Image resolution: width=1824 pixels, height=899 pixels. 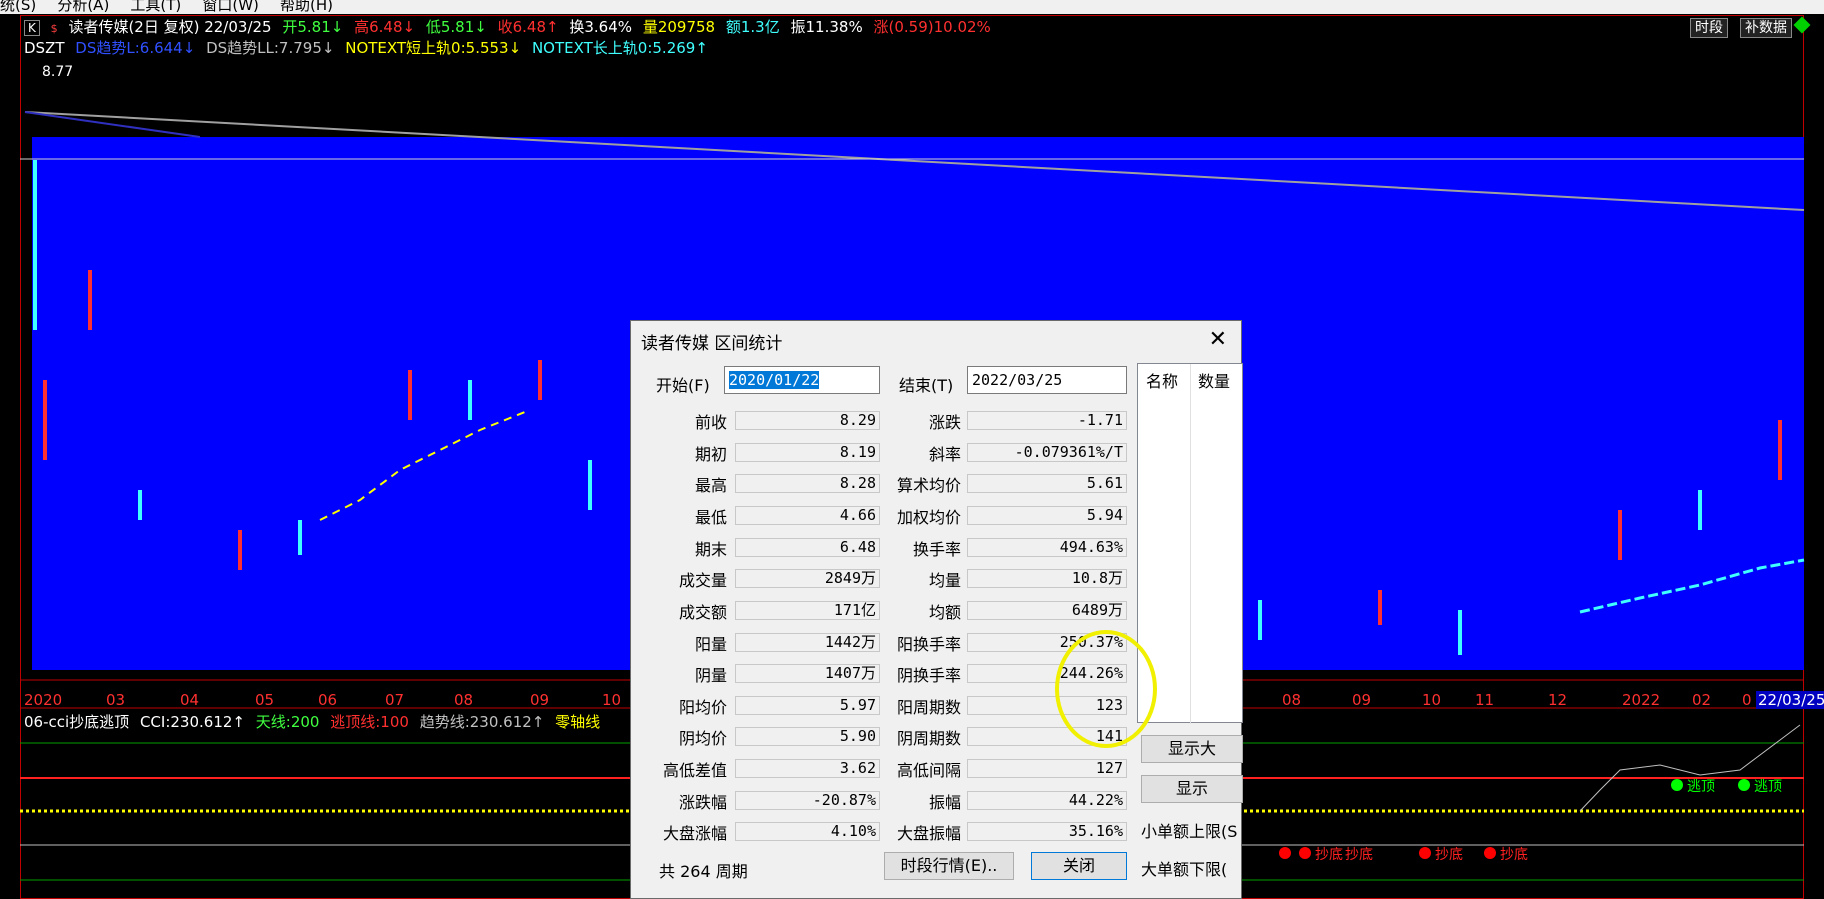 I want to click on stat-label: 成交量, so click(x=702, y=580).